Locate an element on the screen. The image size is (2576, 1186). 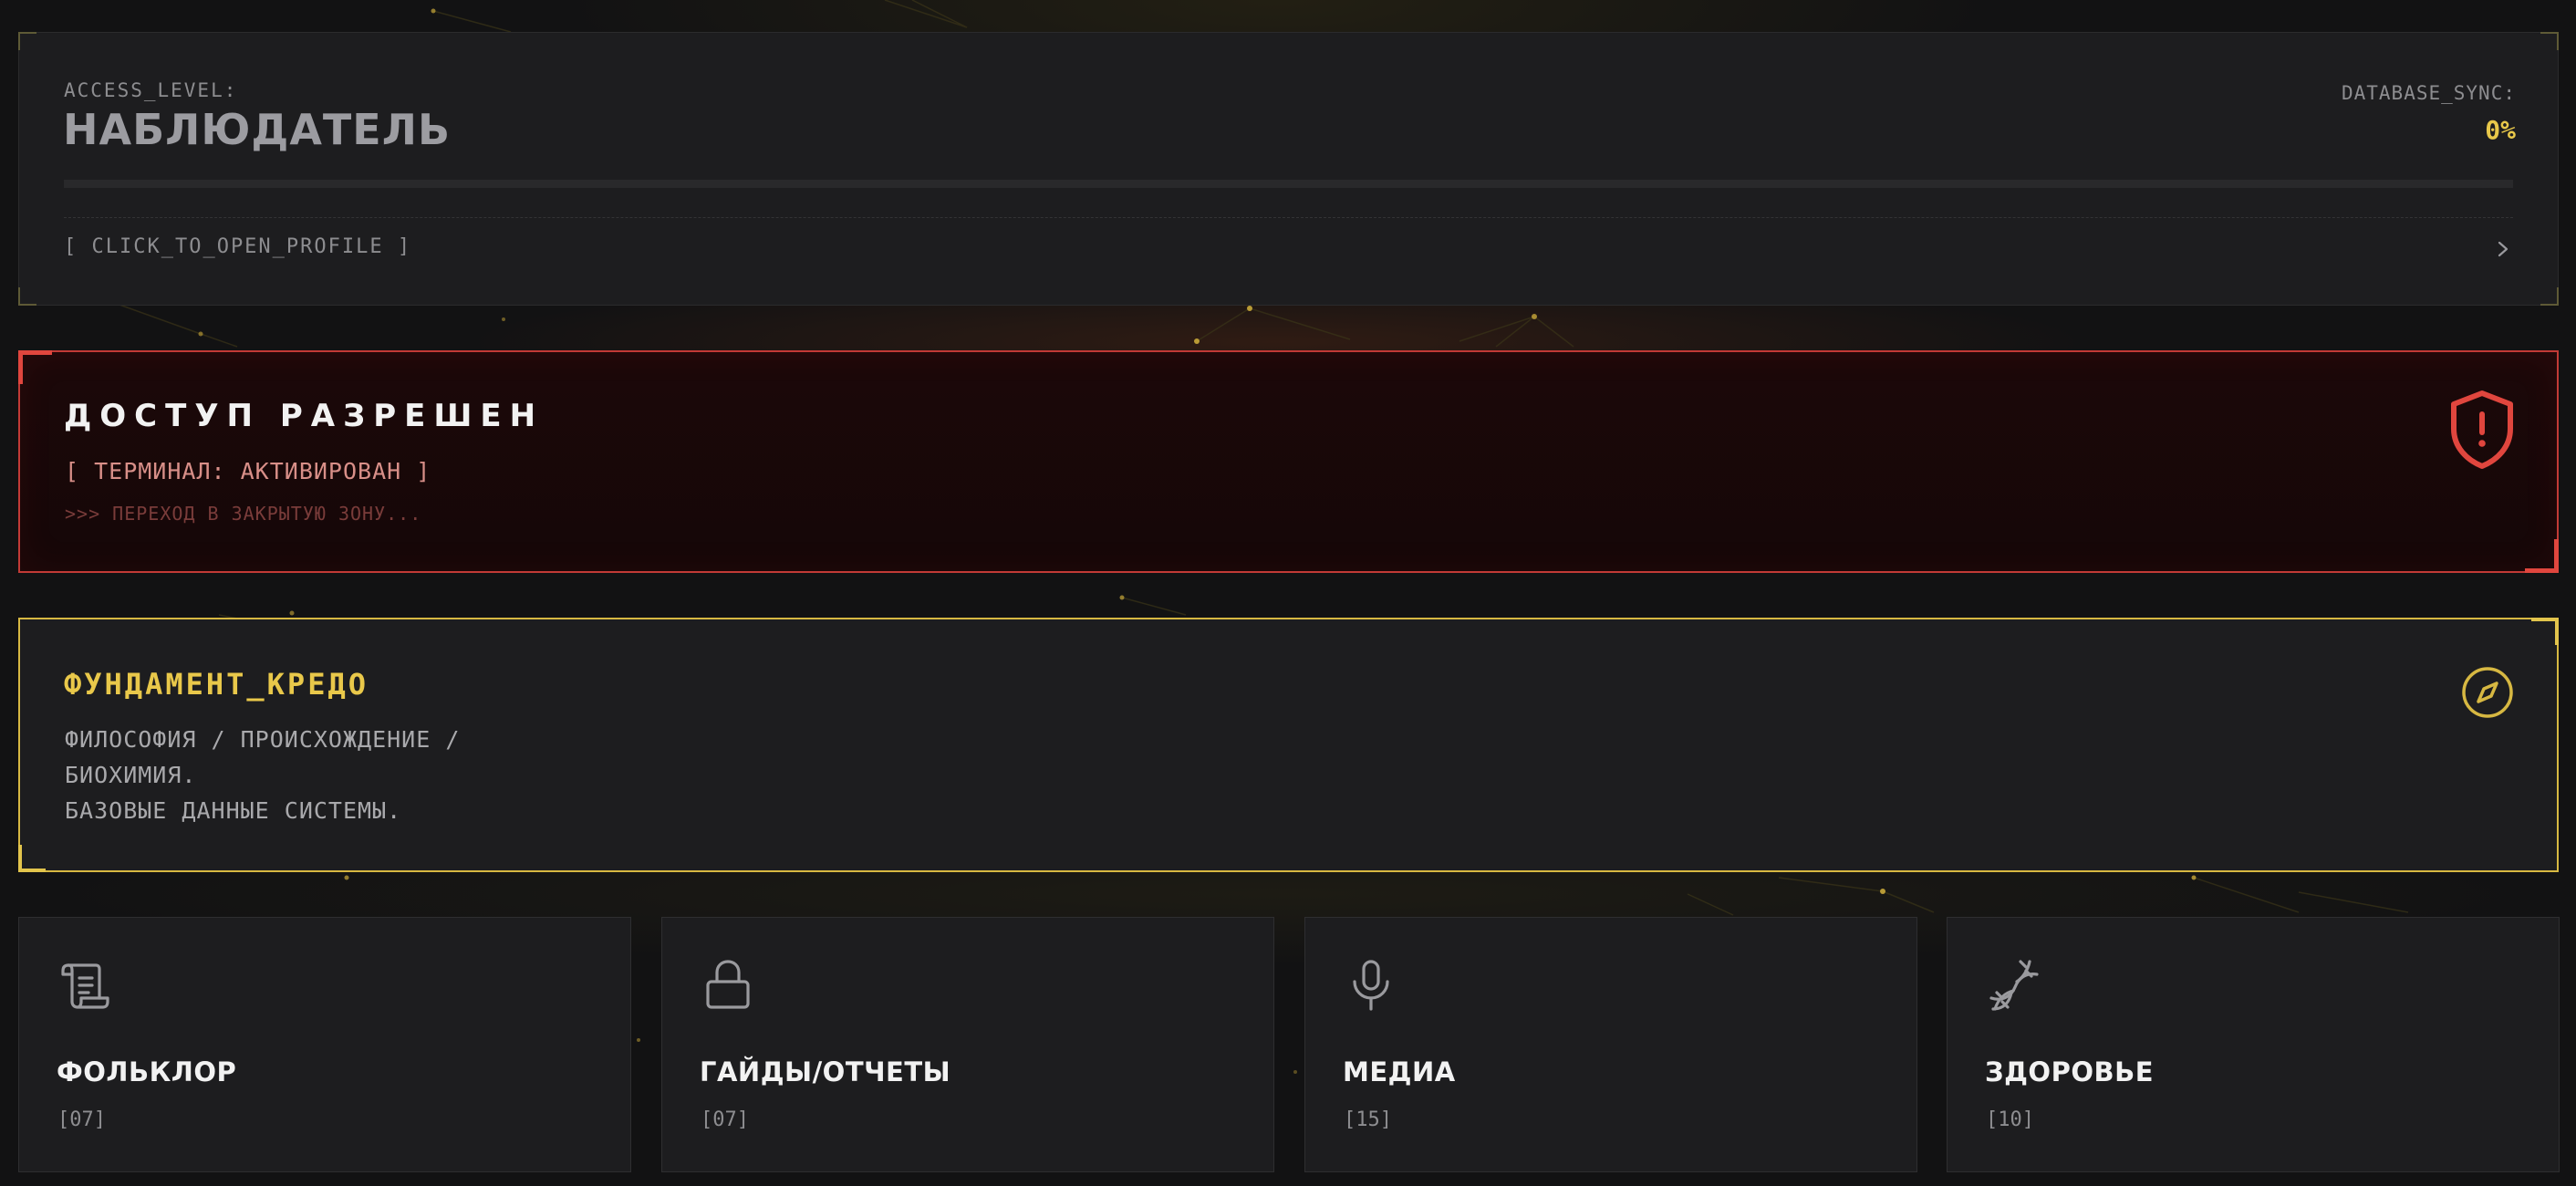
chevron-right-icon is located at coordinates (2503, 249).